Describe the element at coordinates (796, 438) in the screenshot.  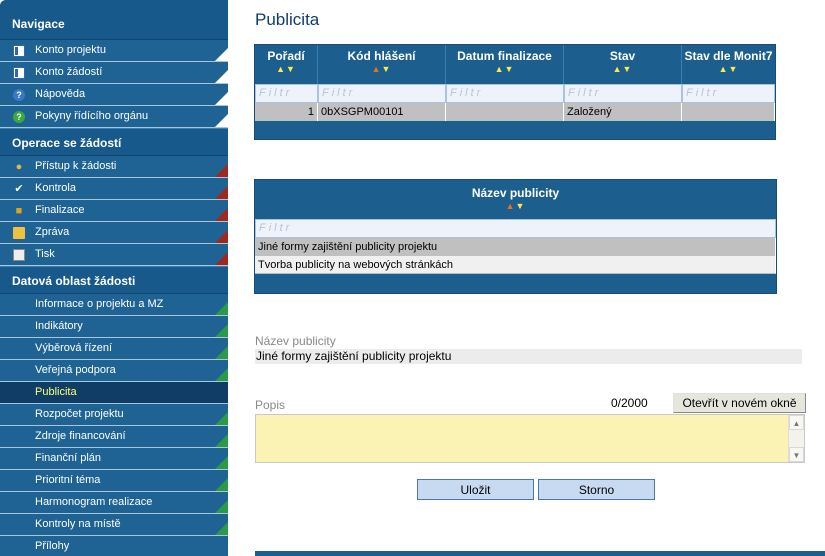
I see `textarea-scrollbar: ▲ ▼` at that location.